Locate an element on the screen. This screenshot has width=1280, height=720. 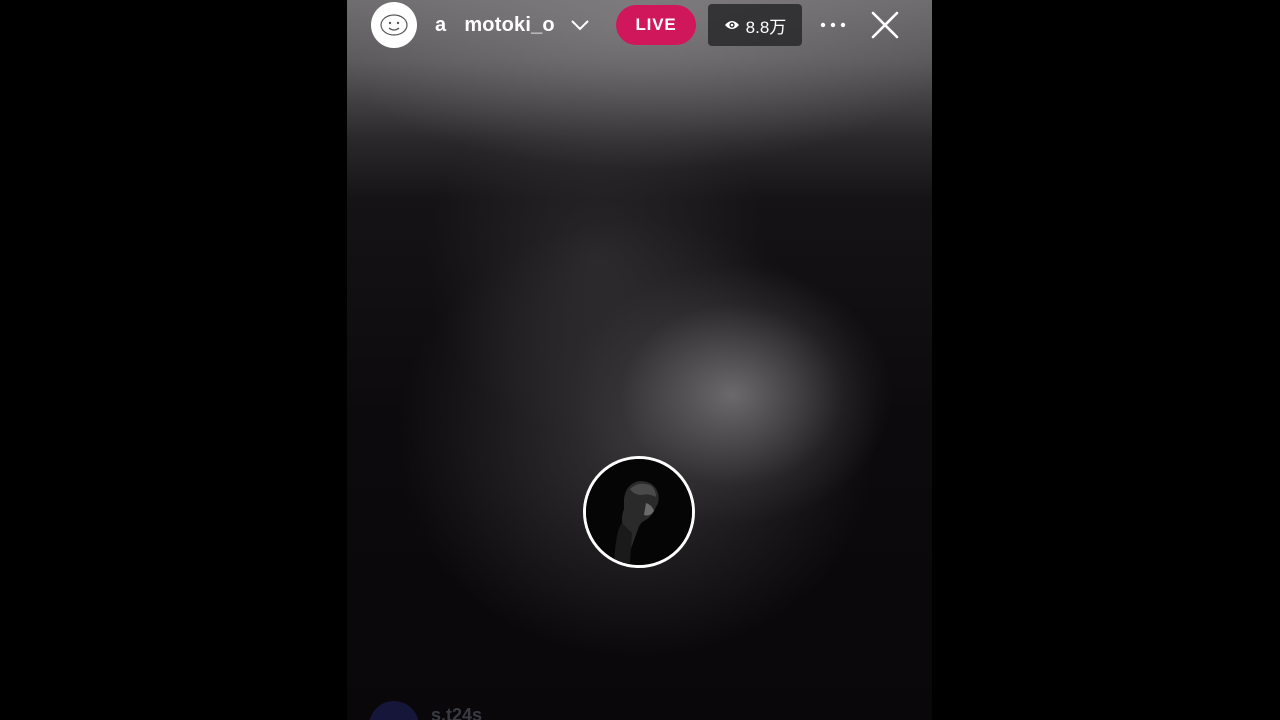
username-text: motoki_o is located at coordinates (509, 24).